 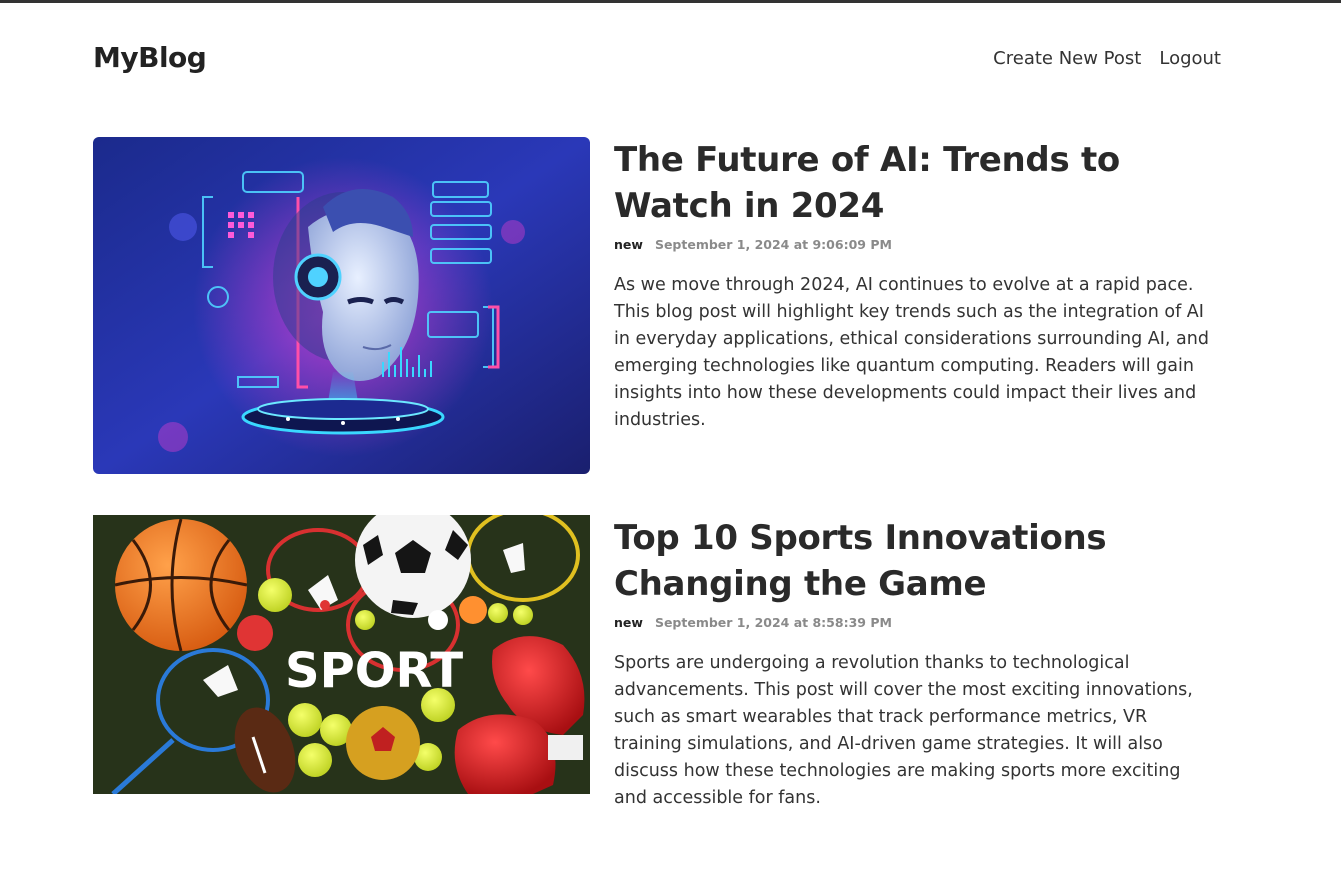 I want to click on post-thumbnail-sports: SPORT, so click(x=341, y=654).